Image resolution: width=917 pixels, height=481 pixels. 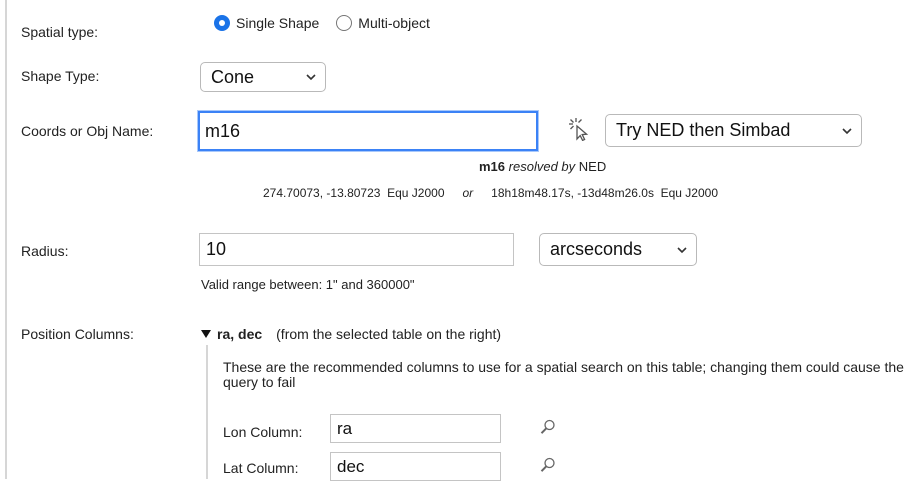 What do you see at coordinates (308, 284) in the screenshot?
I see `radius-range-note: Valid range between: 1" and 360000"` at bounding box center [308, 284].